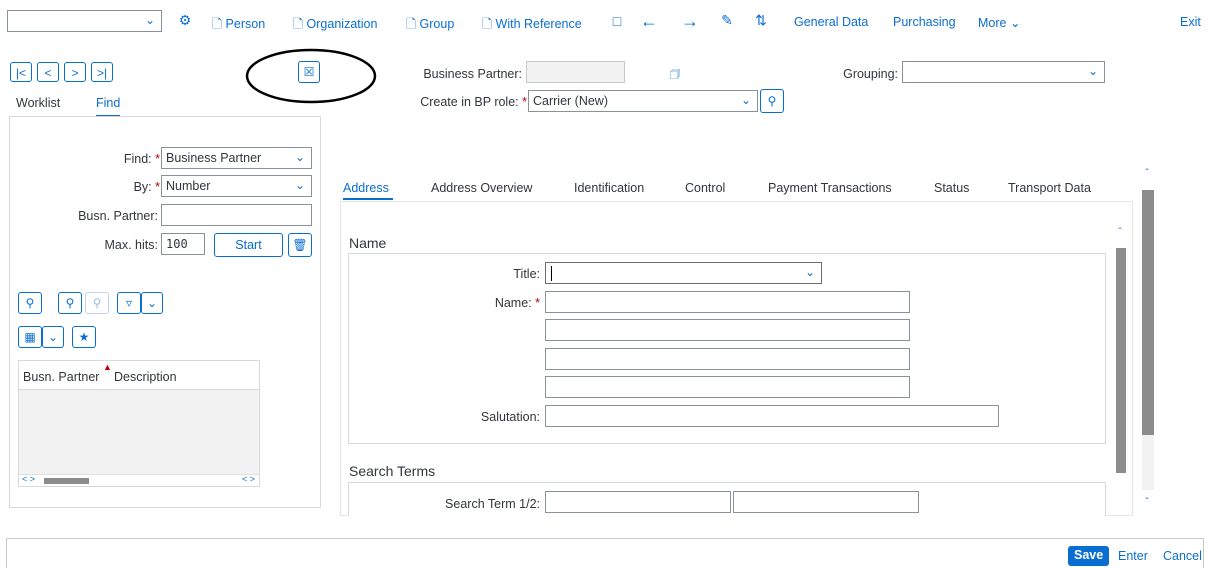 The width and height of the screenshot is (1211, 568). I want to click on tab-payment-transactions: Payment Transactions, so click(830, 188).